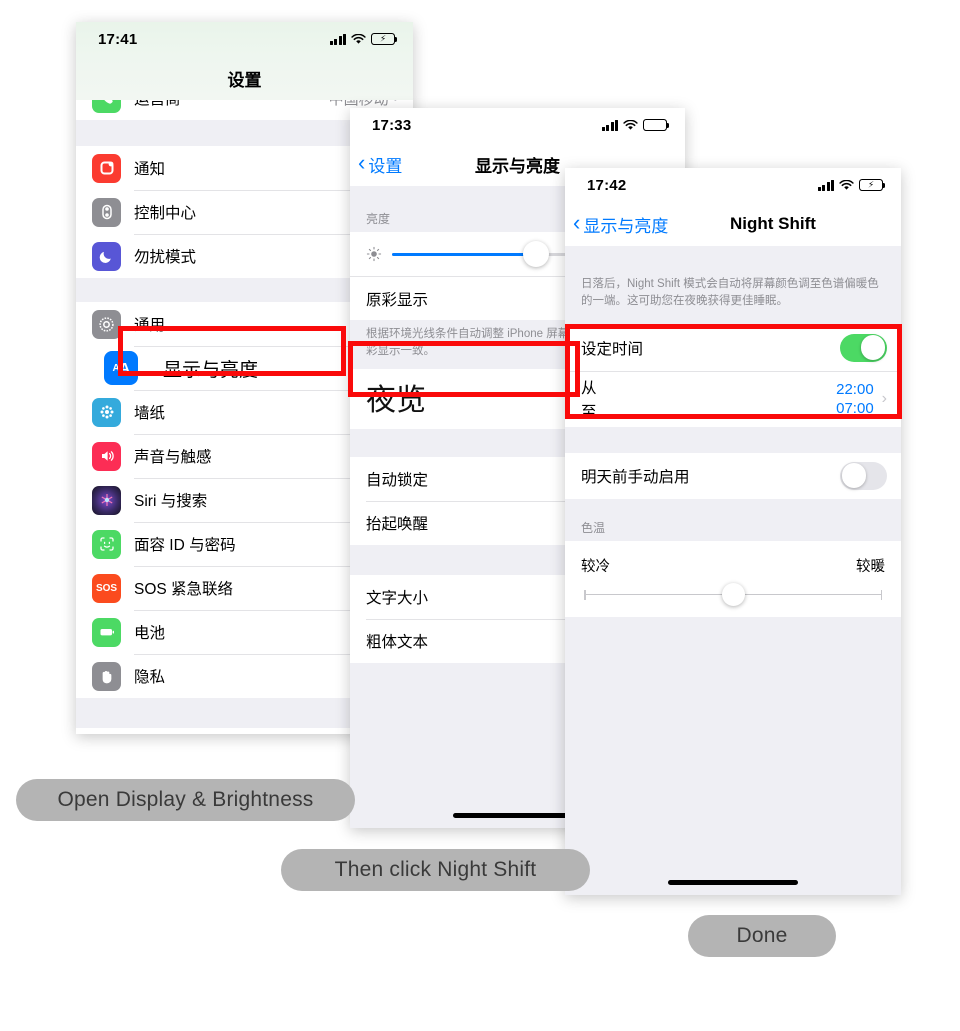 This screenshot has height=1031, width=960. I want to click on temperature-slider-section: 较冷 较暖, so click(733, 578).